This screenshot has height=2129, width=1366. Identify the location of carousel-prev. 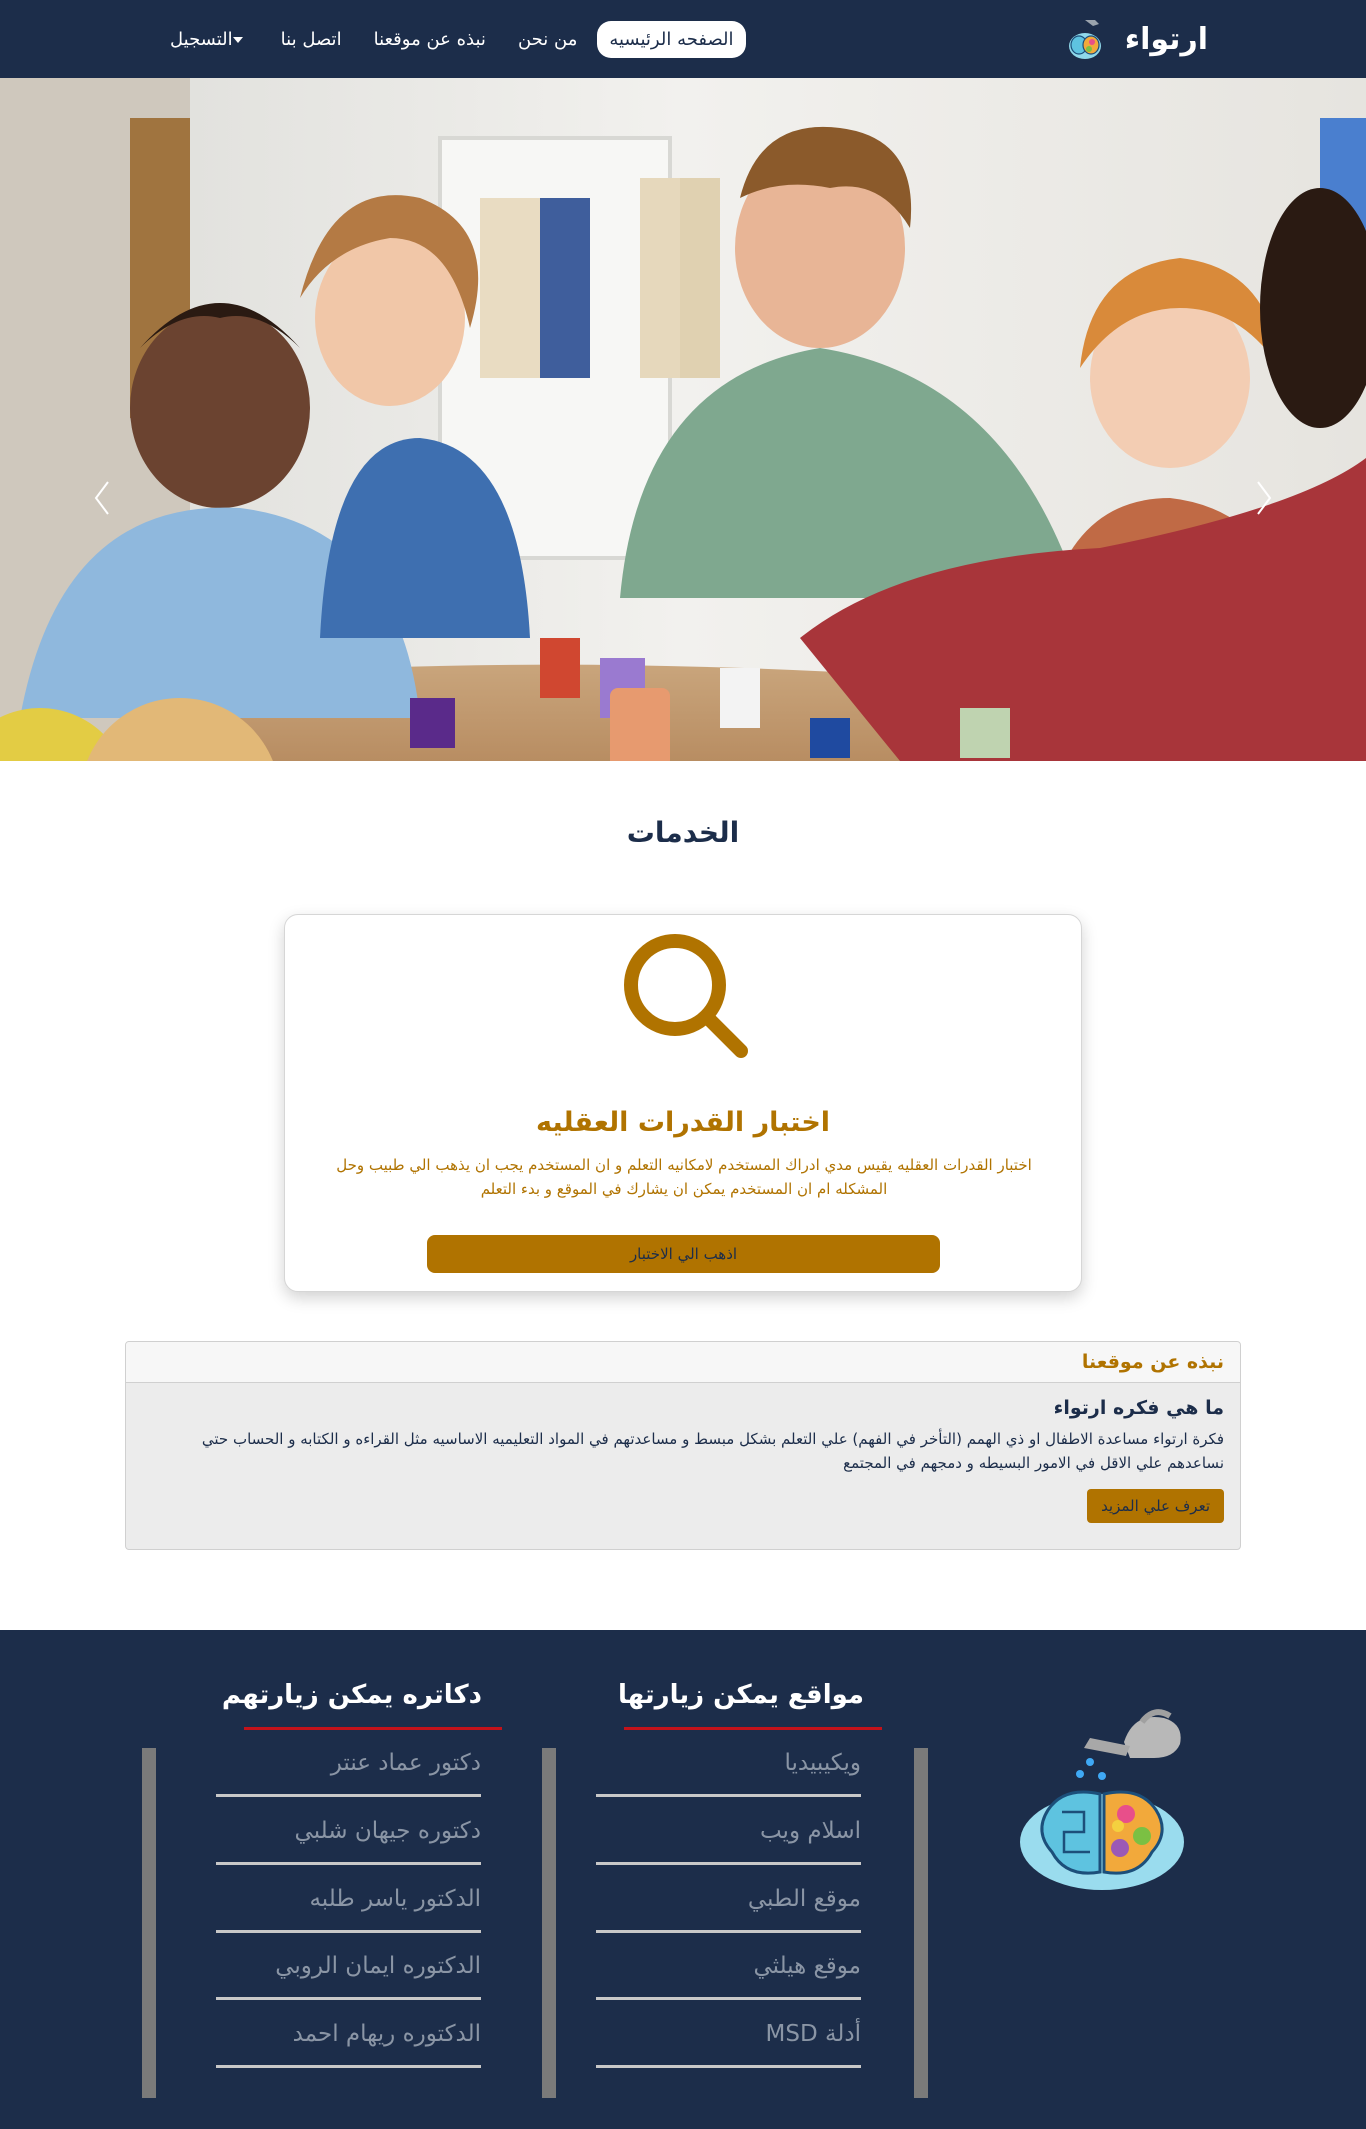
(102, 498).